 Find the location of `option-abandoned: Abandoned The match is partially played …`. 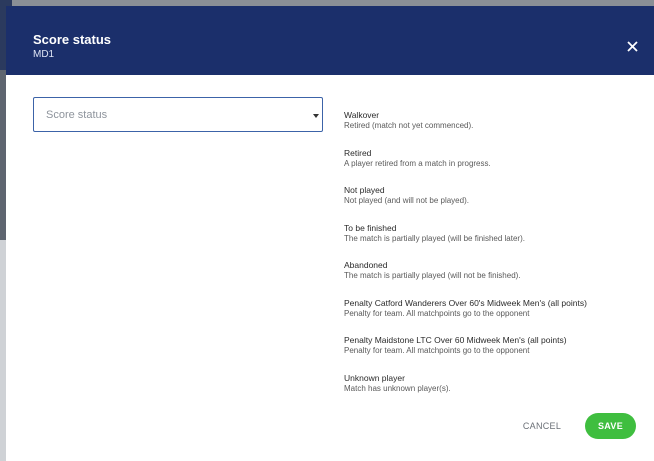

option-abandoned: Abandoned The match is partially played … is located at coordinates (494, 279).